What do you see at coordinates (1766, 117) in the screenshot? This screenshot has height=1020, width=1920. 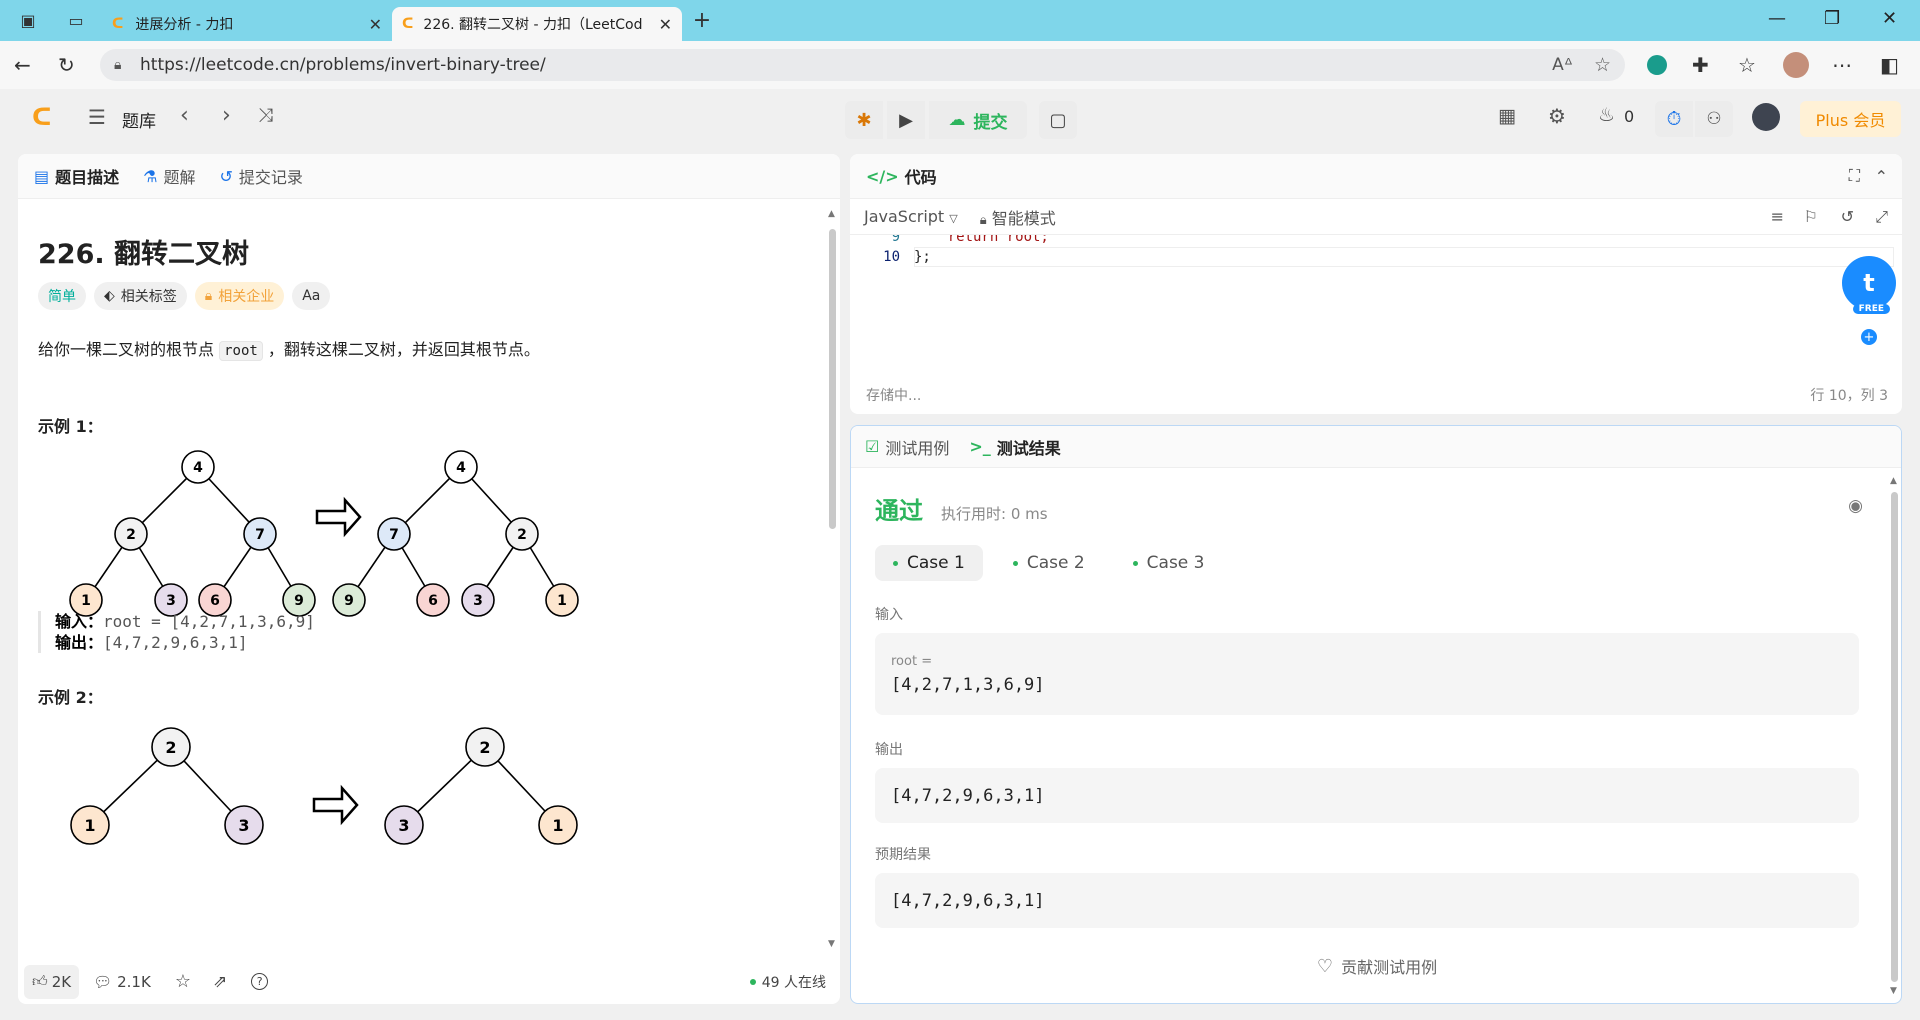 I see `user-avatar` at bounding box center [1766, 117].